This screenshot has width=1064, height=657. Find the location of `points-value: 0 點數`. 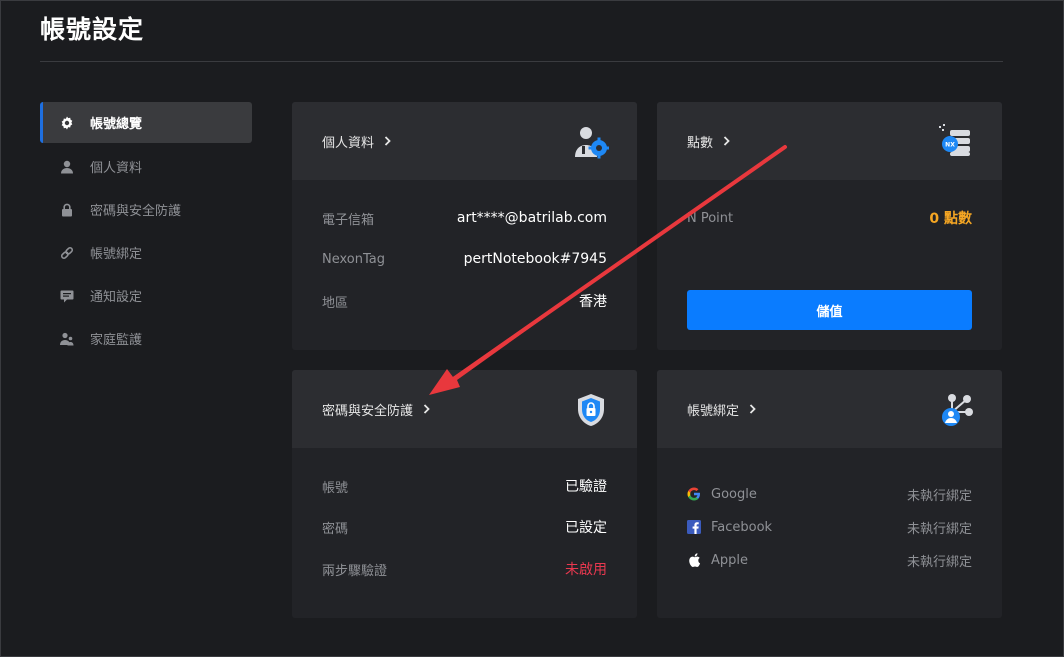

points-value: 0 點數 is located at coordinates (950, 219).